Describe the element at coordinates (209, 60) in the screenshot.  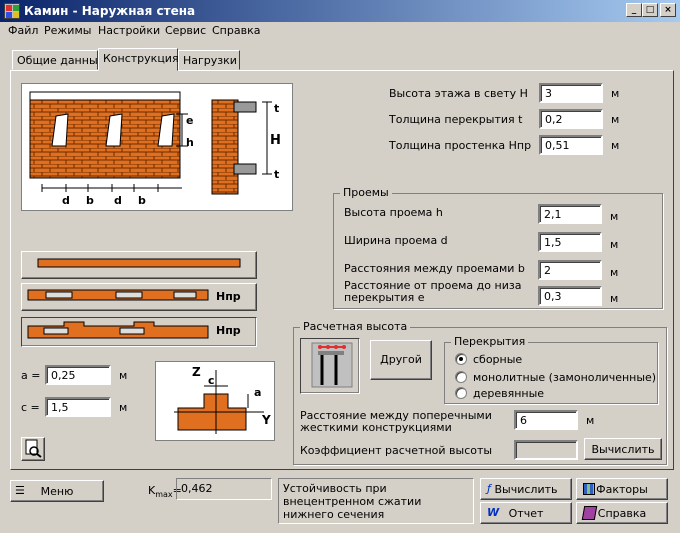
I see `tab-loads: Нагрузки` at that location.